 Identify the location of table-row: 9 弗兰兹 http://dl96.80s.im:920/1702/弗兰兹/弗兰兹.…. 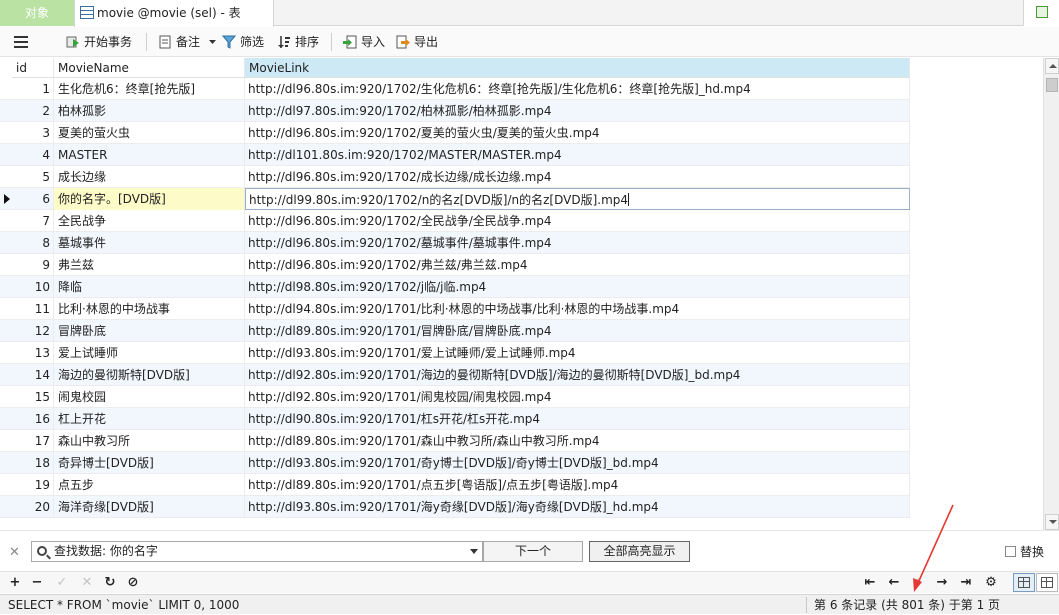
(455, 265).